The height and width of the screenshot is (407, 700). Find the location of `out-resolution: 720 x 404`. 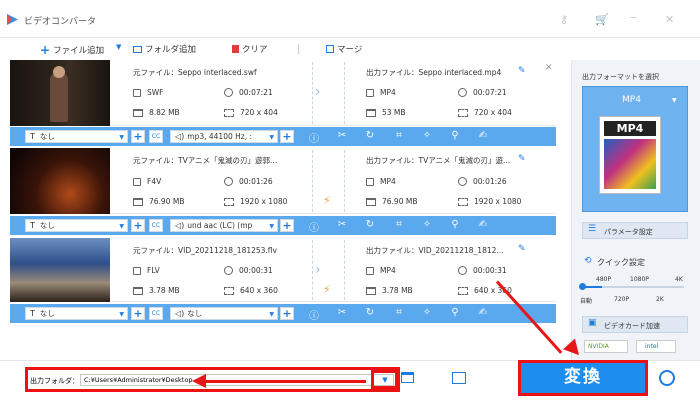

out-resolution: 720 x 404 is located at coordinates (485, 112).